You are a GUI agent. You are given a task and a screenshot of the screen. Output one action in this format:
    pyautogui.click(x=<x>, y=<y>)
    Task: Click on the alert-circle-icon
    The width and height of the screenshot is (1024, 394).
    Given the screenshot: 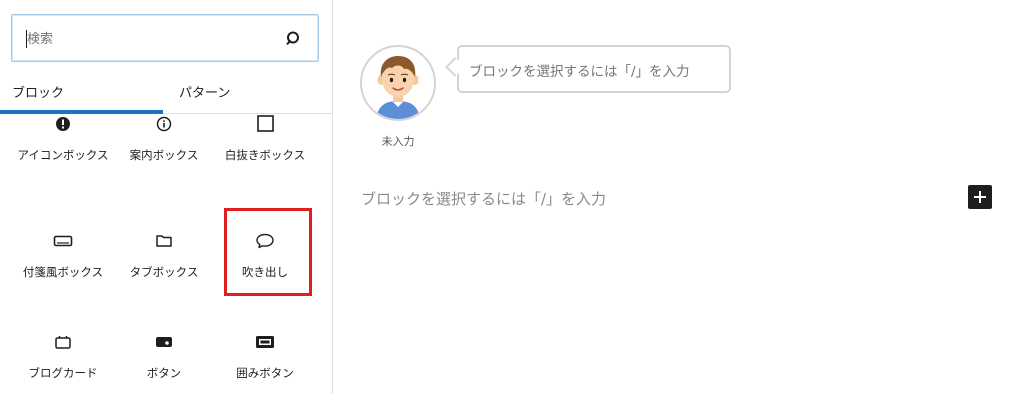 What is the action you would take?
    pyautogui.click(x=63, y=124)
    